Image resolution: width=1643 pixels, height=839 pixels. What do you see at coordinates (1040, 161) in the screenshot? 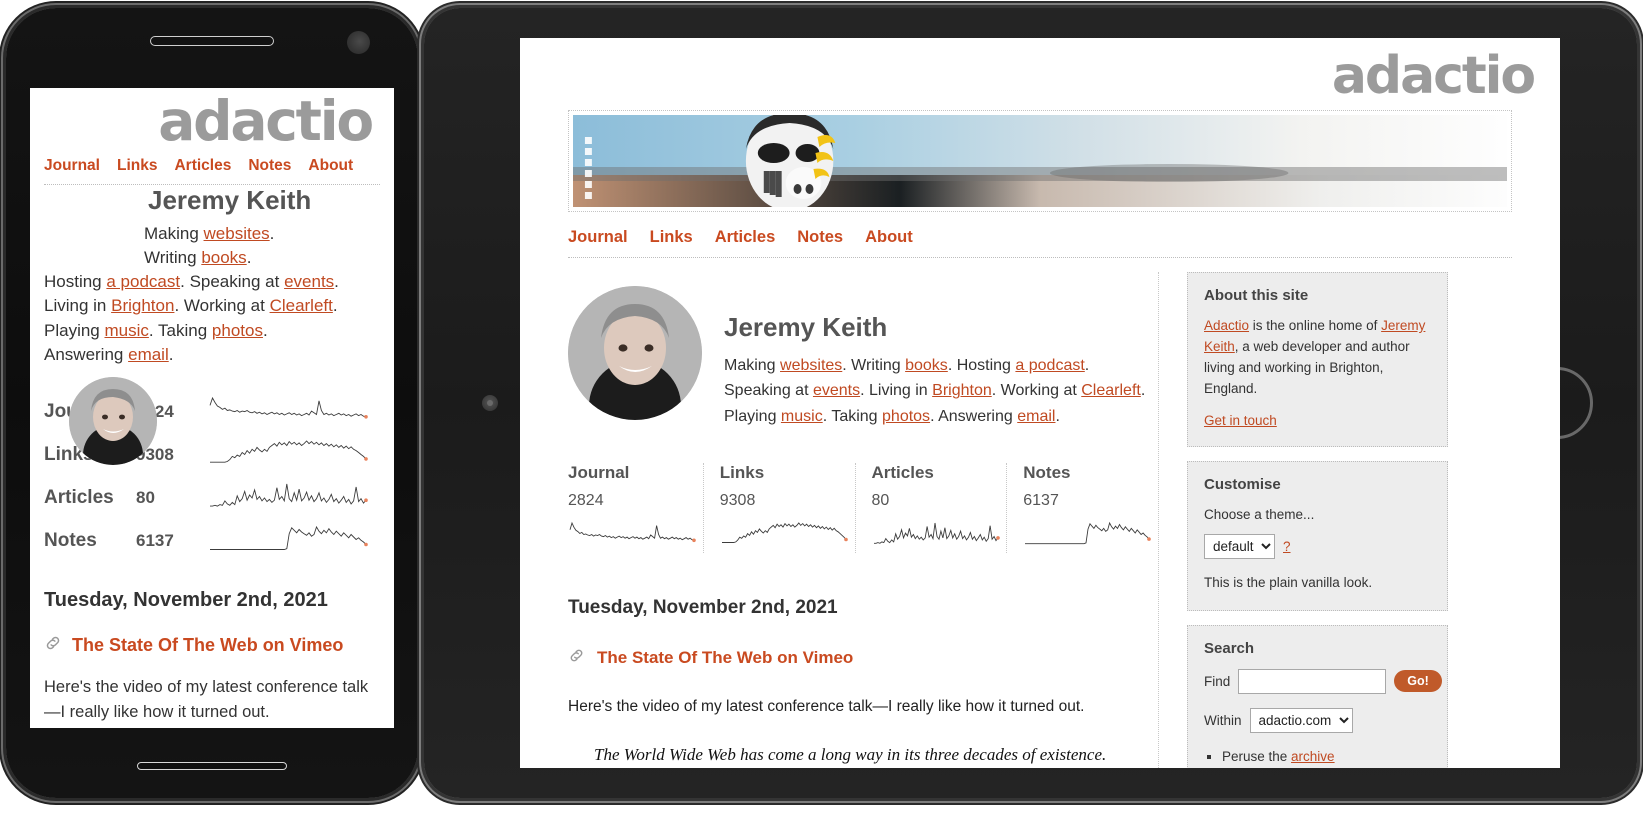
I see `banner-image-stormtrooper` at bounding box center [1040, 161].